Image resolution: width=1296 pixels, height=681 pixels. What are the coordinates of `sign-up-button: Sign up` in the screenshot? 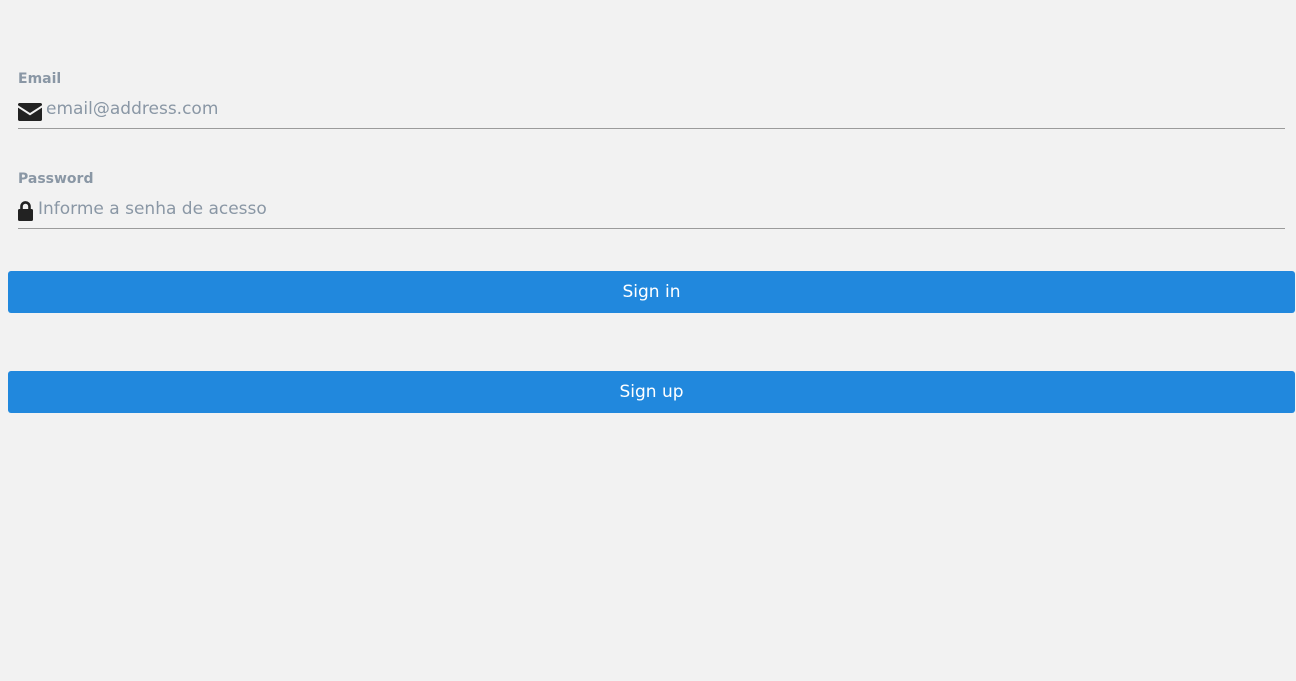 It's located at (651, 392).